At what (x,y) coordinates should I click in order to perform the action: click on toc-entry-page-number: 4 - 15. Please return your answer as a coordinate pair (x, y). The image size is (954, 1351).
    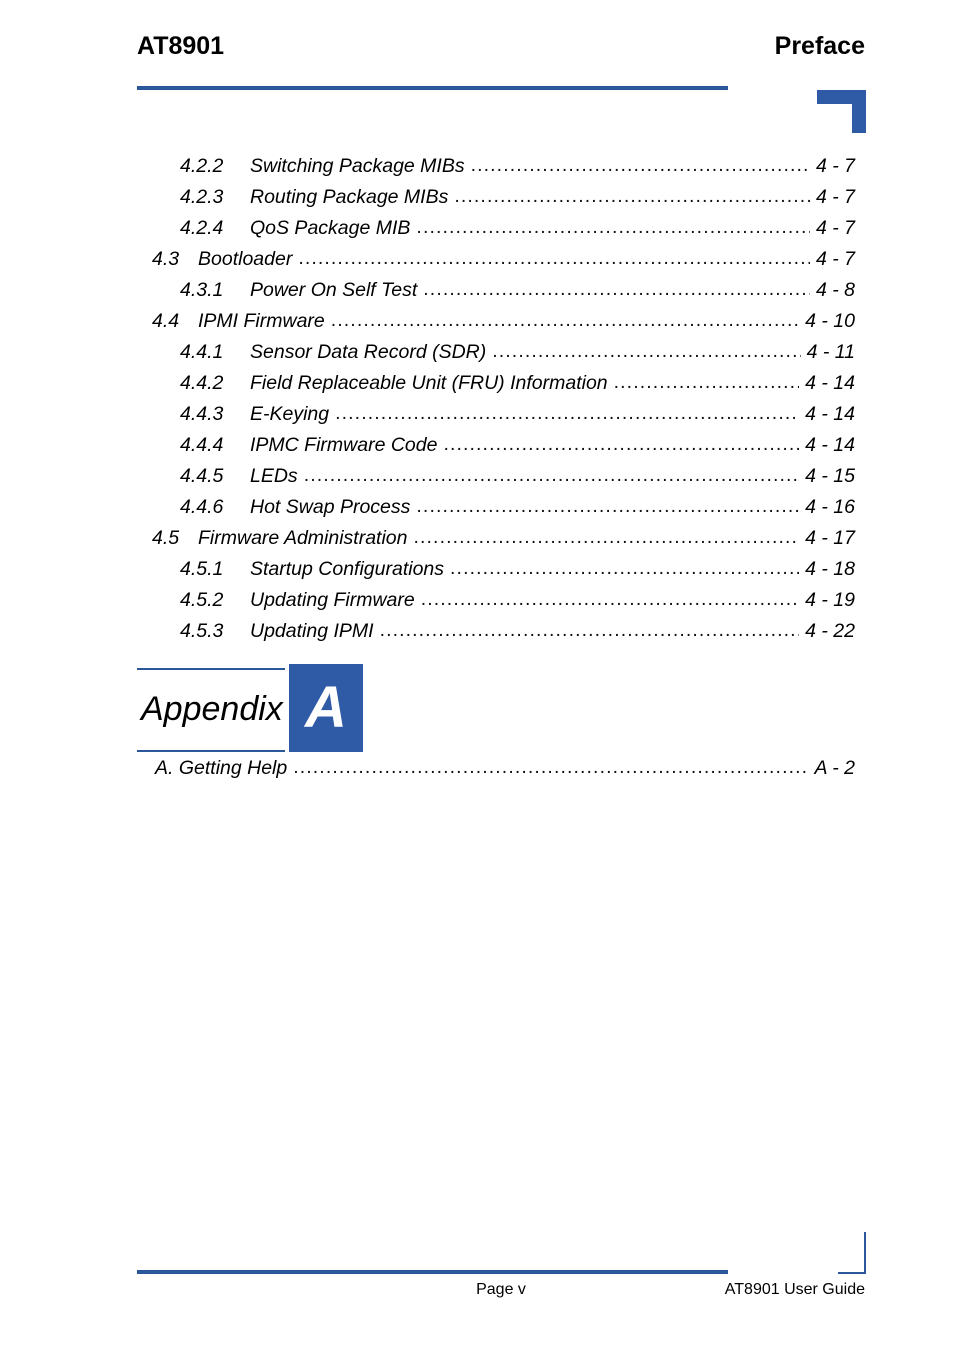
    Looking at the image, I should click on (830, 476).